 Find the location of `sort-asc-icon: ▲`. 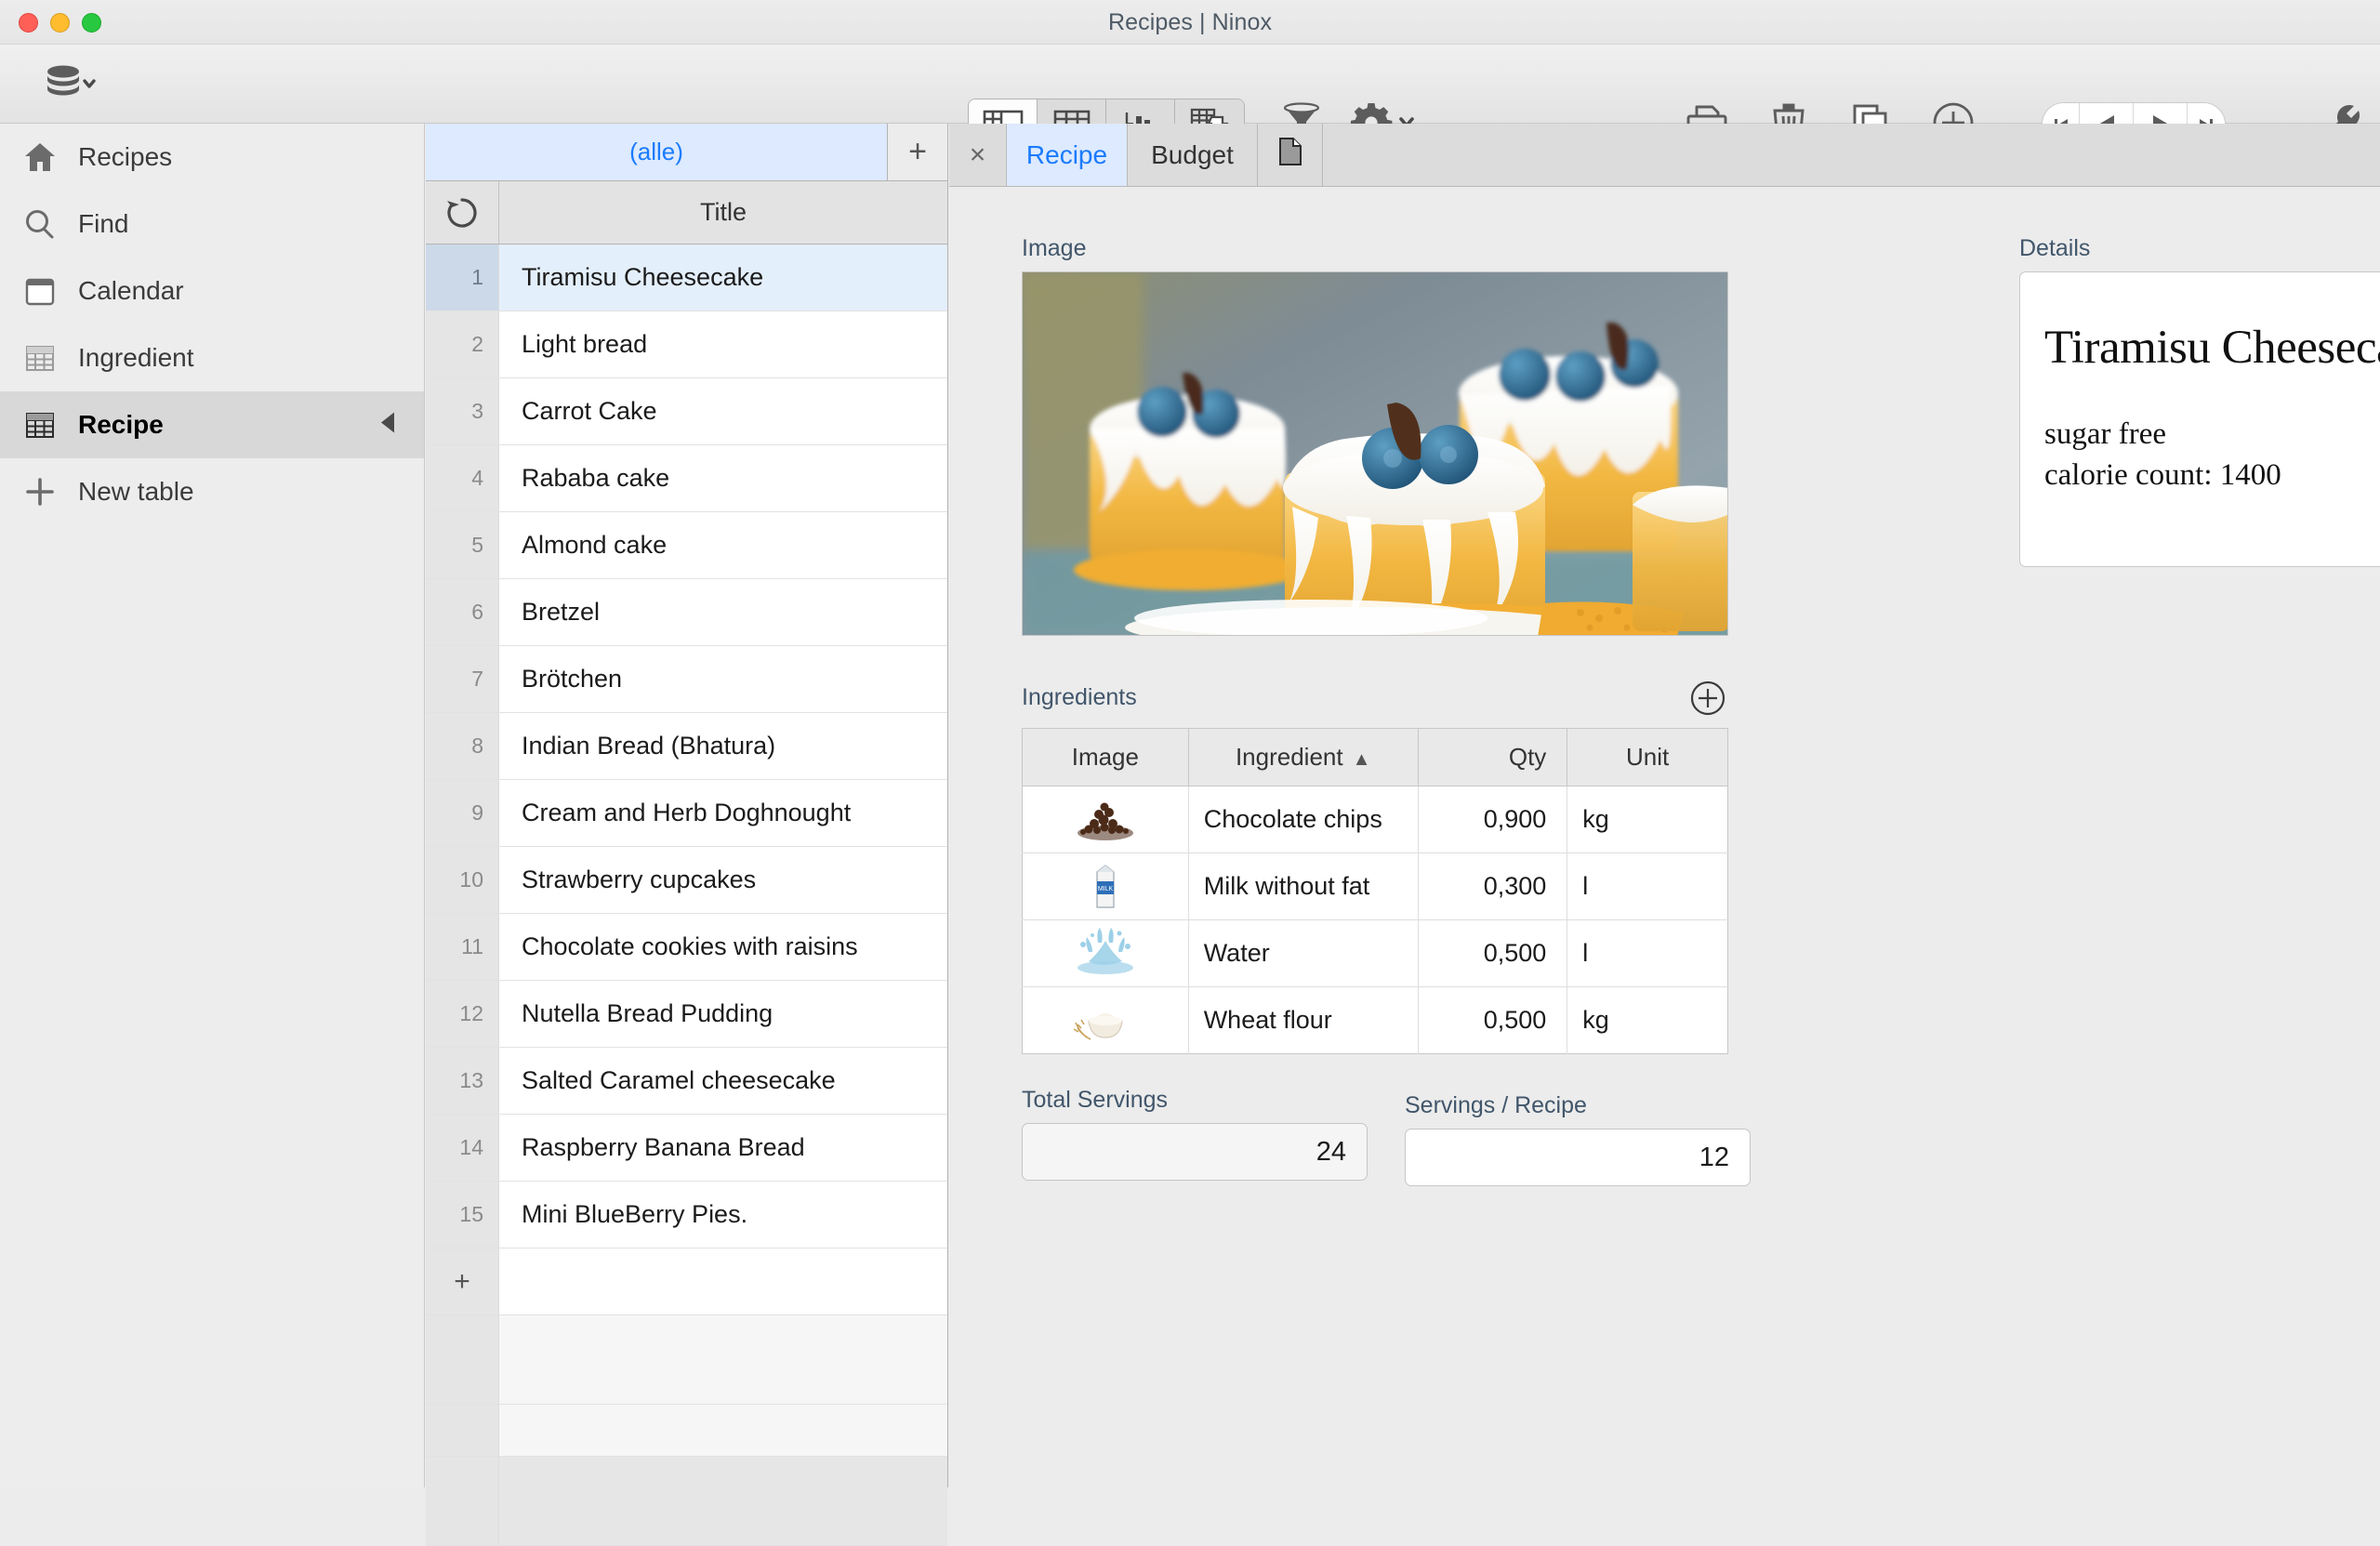

sort-asc-icon: ▲ is located at coordinates (1361, 759).